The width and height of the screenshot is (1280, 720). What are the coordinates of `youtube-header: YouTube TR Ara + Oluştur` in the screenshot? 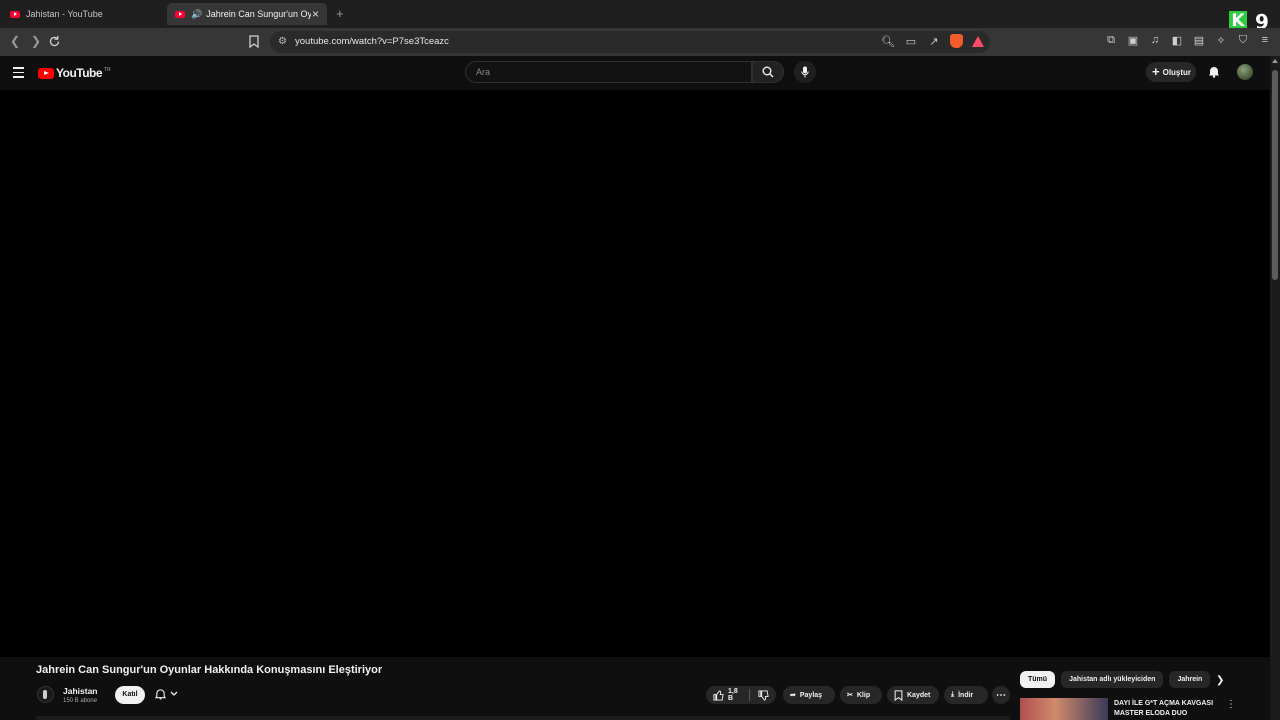 It's located at (635, 73).